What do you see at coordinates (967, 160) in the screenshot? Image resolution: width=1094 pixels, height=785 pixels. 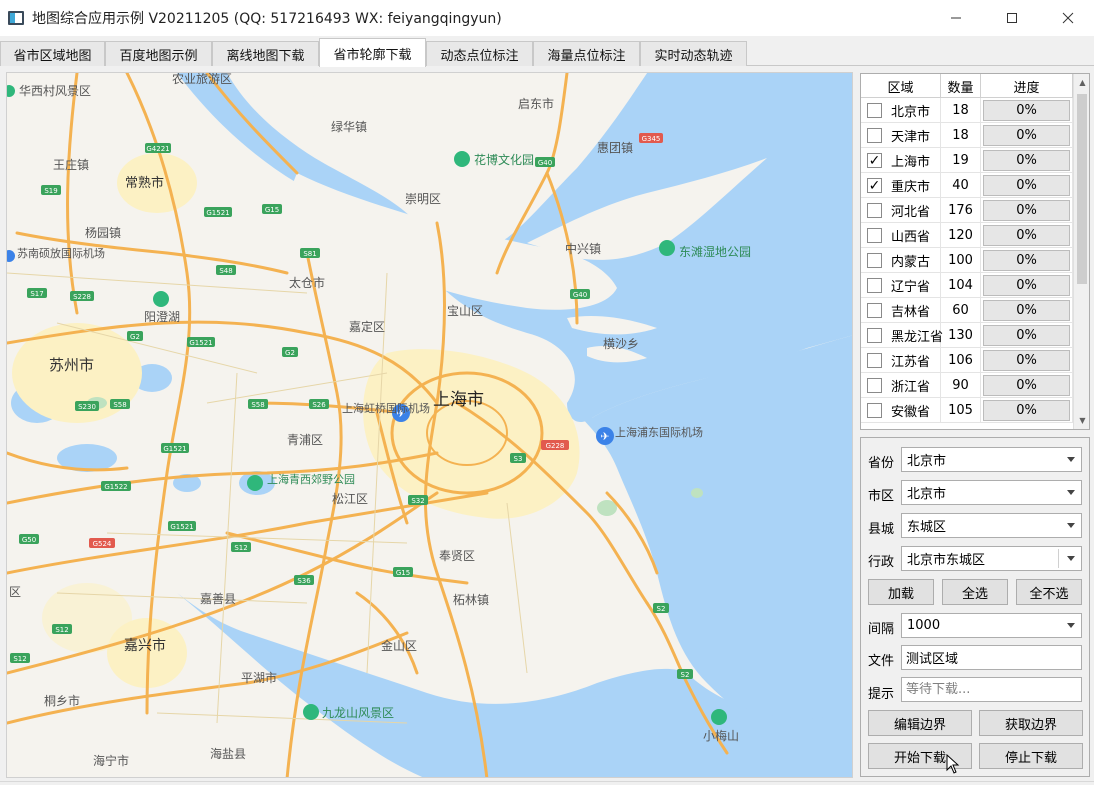 I see `table-row: ✓ 上海市 19 0%` at bounding box center [967, 160].